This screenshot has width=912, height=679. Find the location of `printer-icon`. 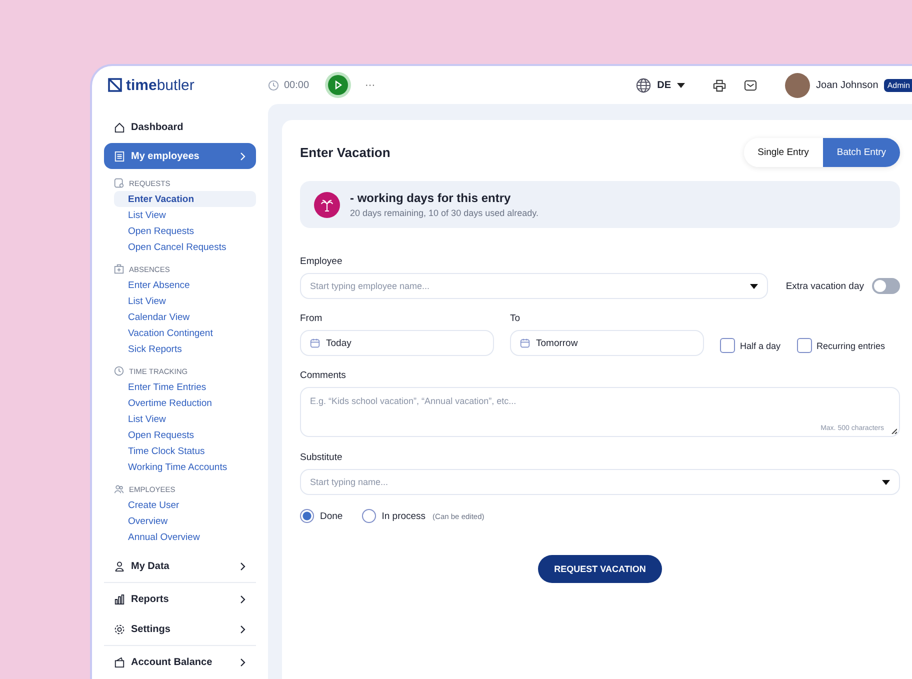

printer-icon is located at coordinates (719, 85).